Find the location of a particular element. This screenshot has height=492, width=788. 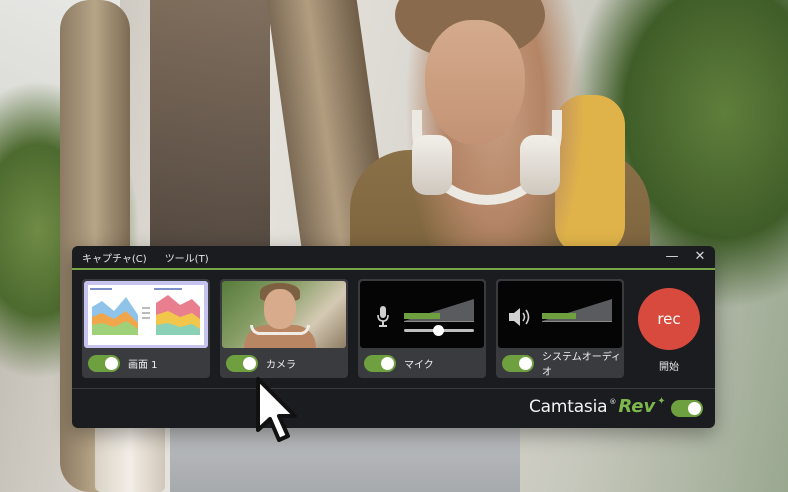

title-bar: キャプチャ(C) ツール(T) — ✕ is located at coordinates (393, 257).